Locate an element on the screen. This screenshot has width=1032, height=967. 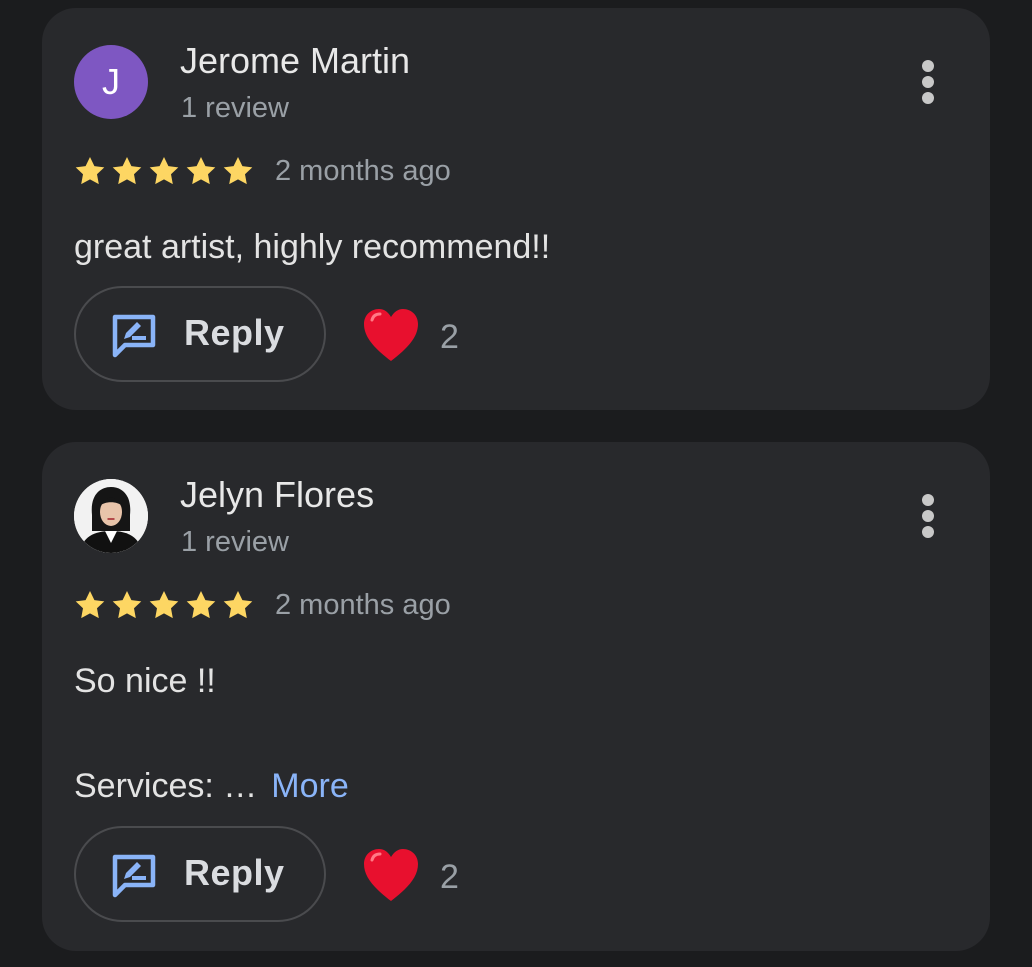
reviewer-avatar is located at coordinates (111, 516).